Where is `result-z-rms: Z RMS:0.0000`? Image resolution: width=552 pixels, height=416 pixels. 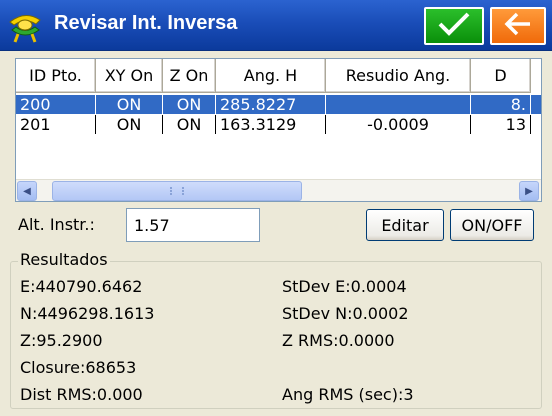
result-z-rms: Z RMS:0.0000 is located at coordinates (338, 340).